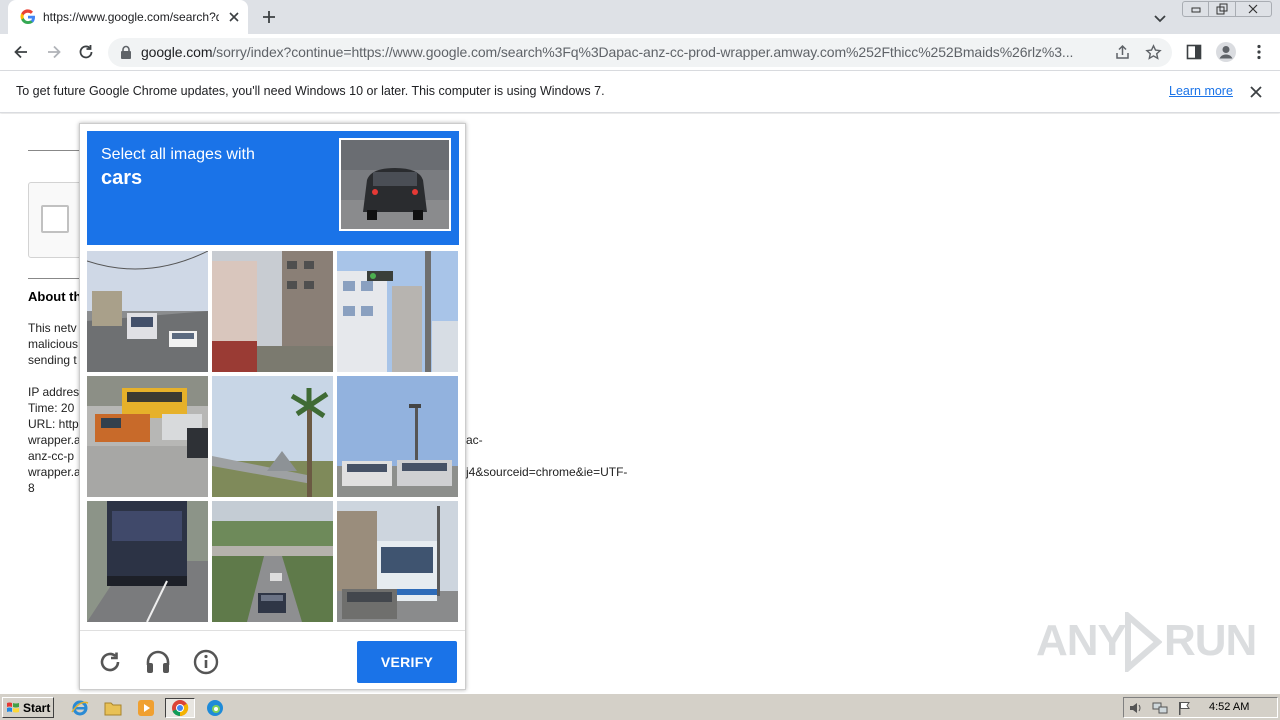 This screenshot has width=1280, height=720. What do you see at coordinates (1194, 52) in the screenshot?
I see `side-panel-icon` at bounding box center [1194, 52].